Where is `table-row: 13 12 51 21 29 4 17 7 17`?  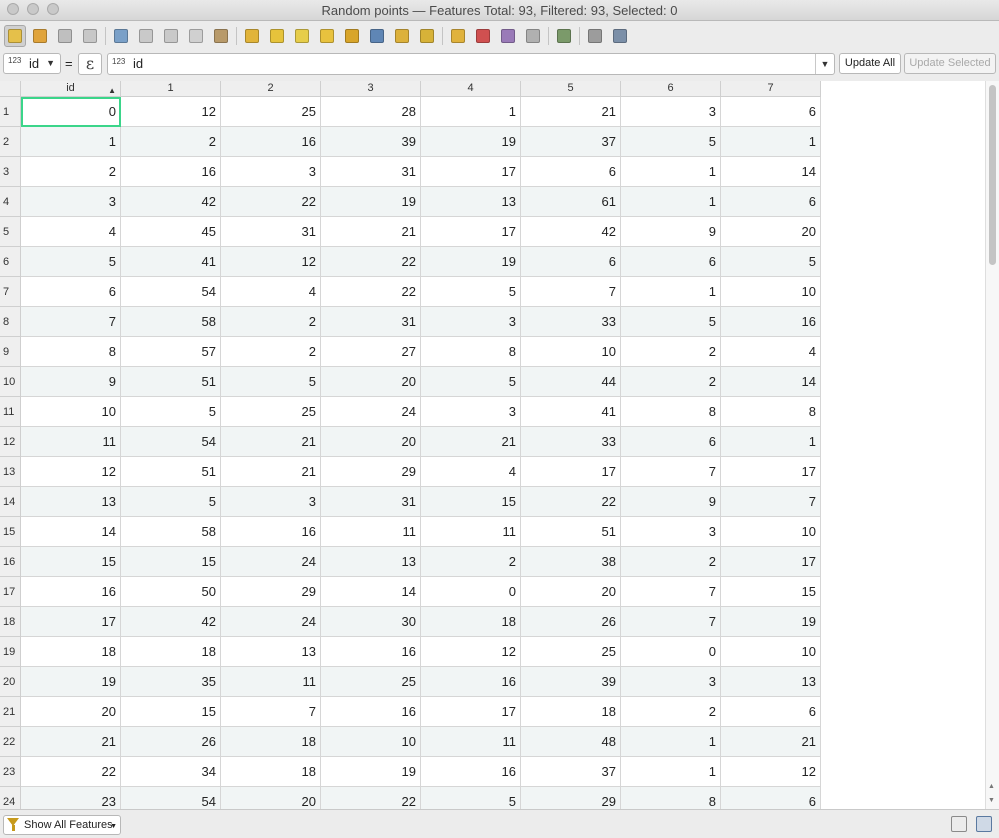
table-row: 13 12 51 21 29 4 17 7 17 is located at coordinates (492, 472).